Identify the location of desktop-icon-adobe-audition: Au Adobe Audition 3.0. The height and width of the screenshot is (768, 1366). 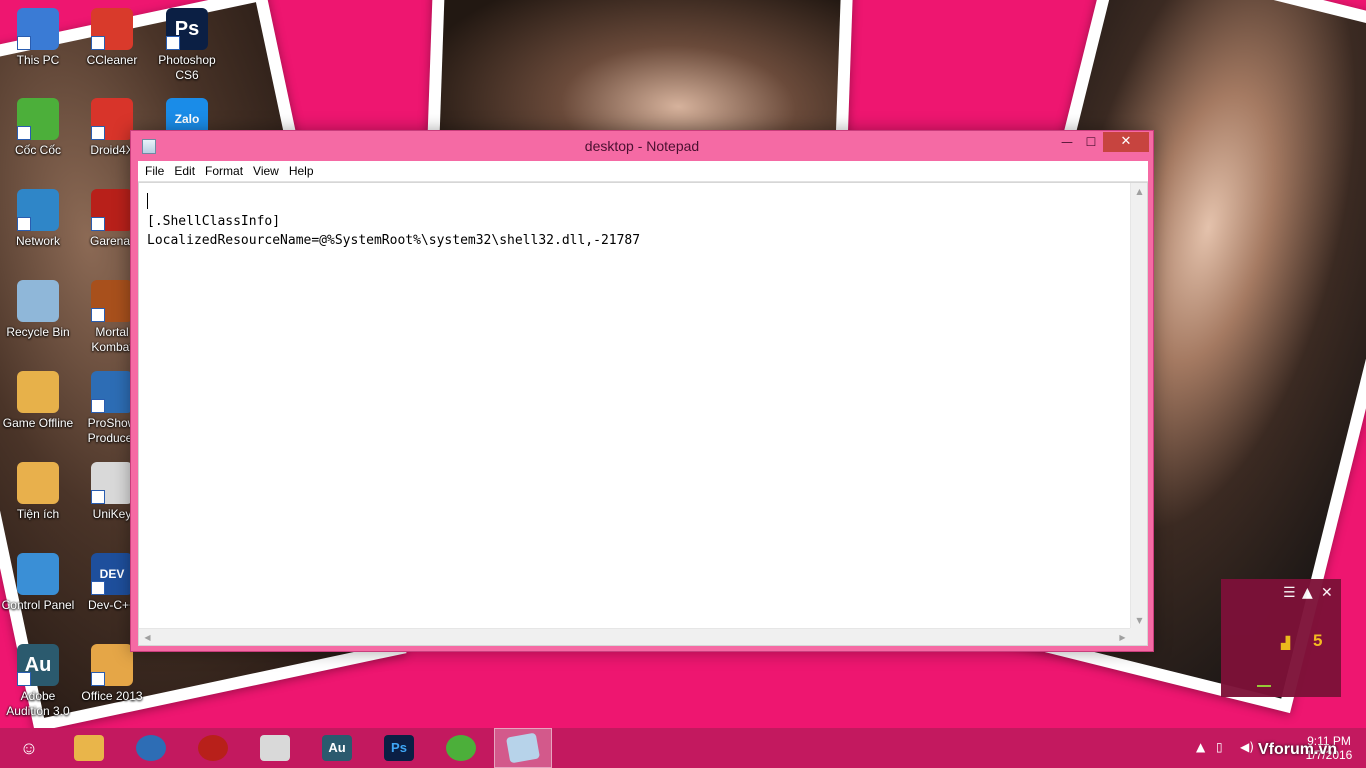
(38, 681).